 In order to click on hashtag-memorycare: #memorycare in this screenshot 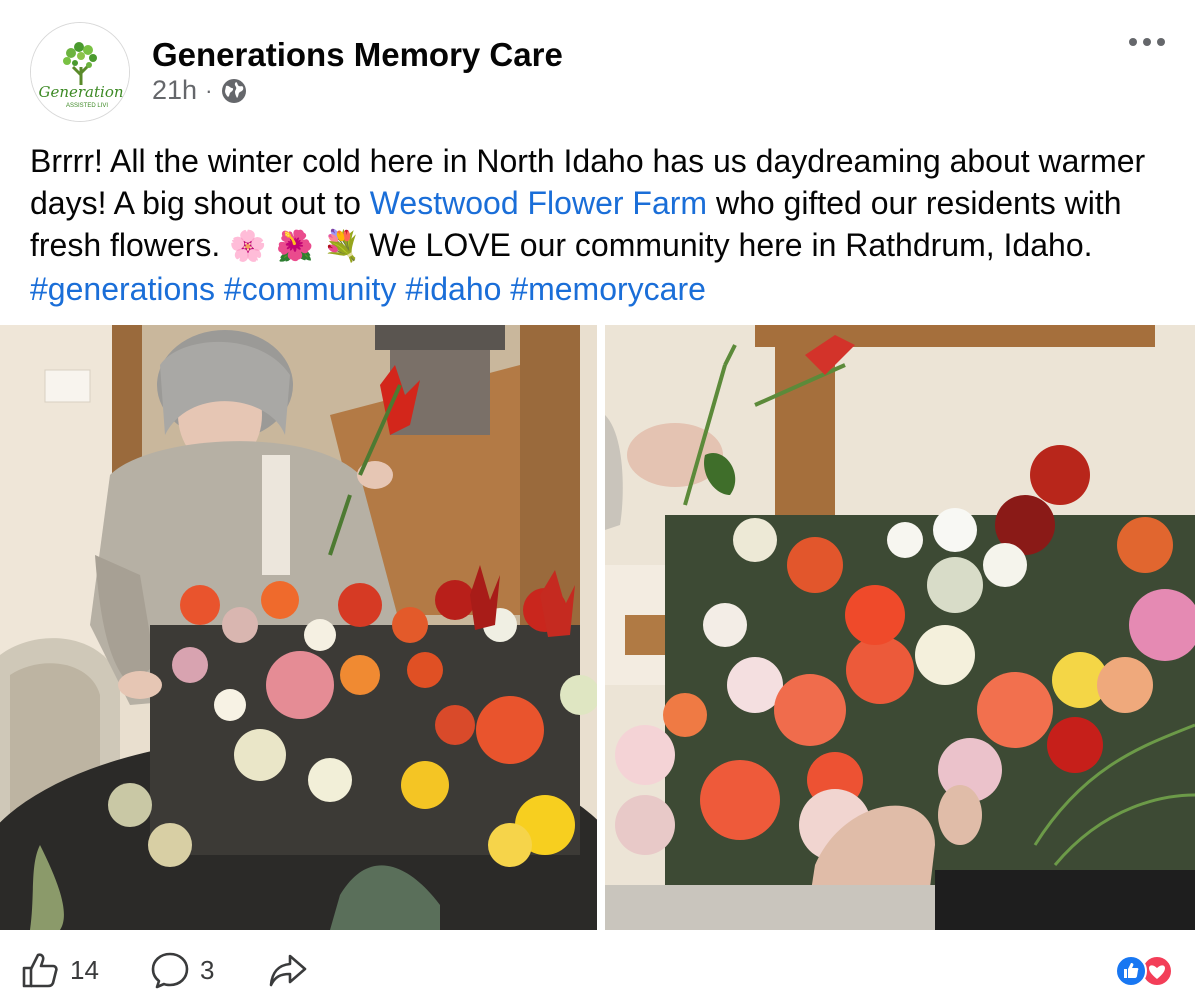, I will do `click(608, 289)`.